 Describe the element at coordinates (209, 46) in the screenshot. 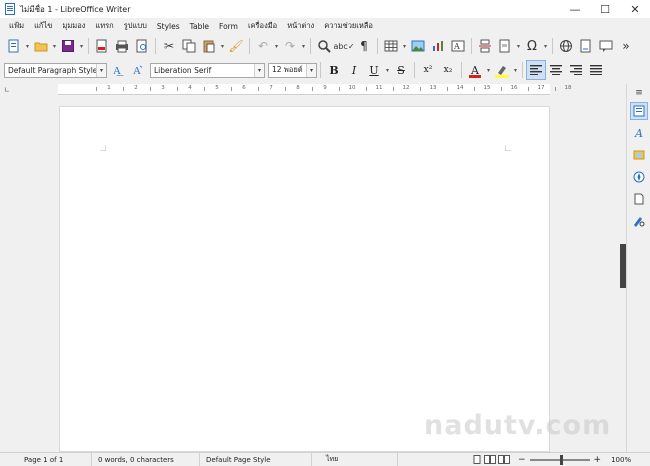

I see `paste-icon` at that location.